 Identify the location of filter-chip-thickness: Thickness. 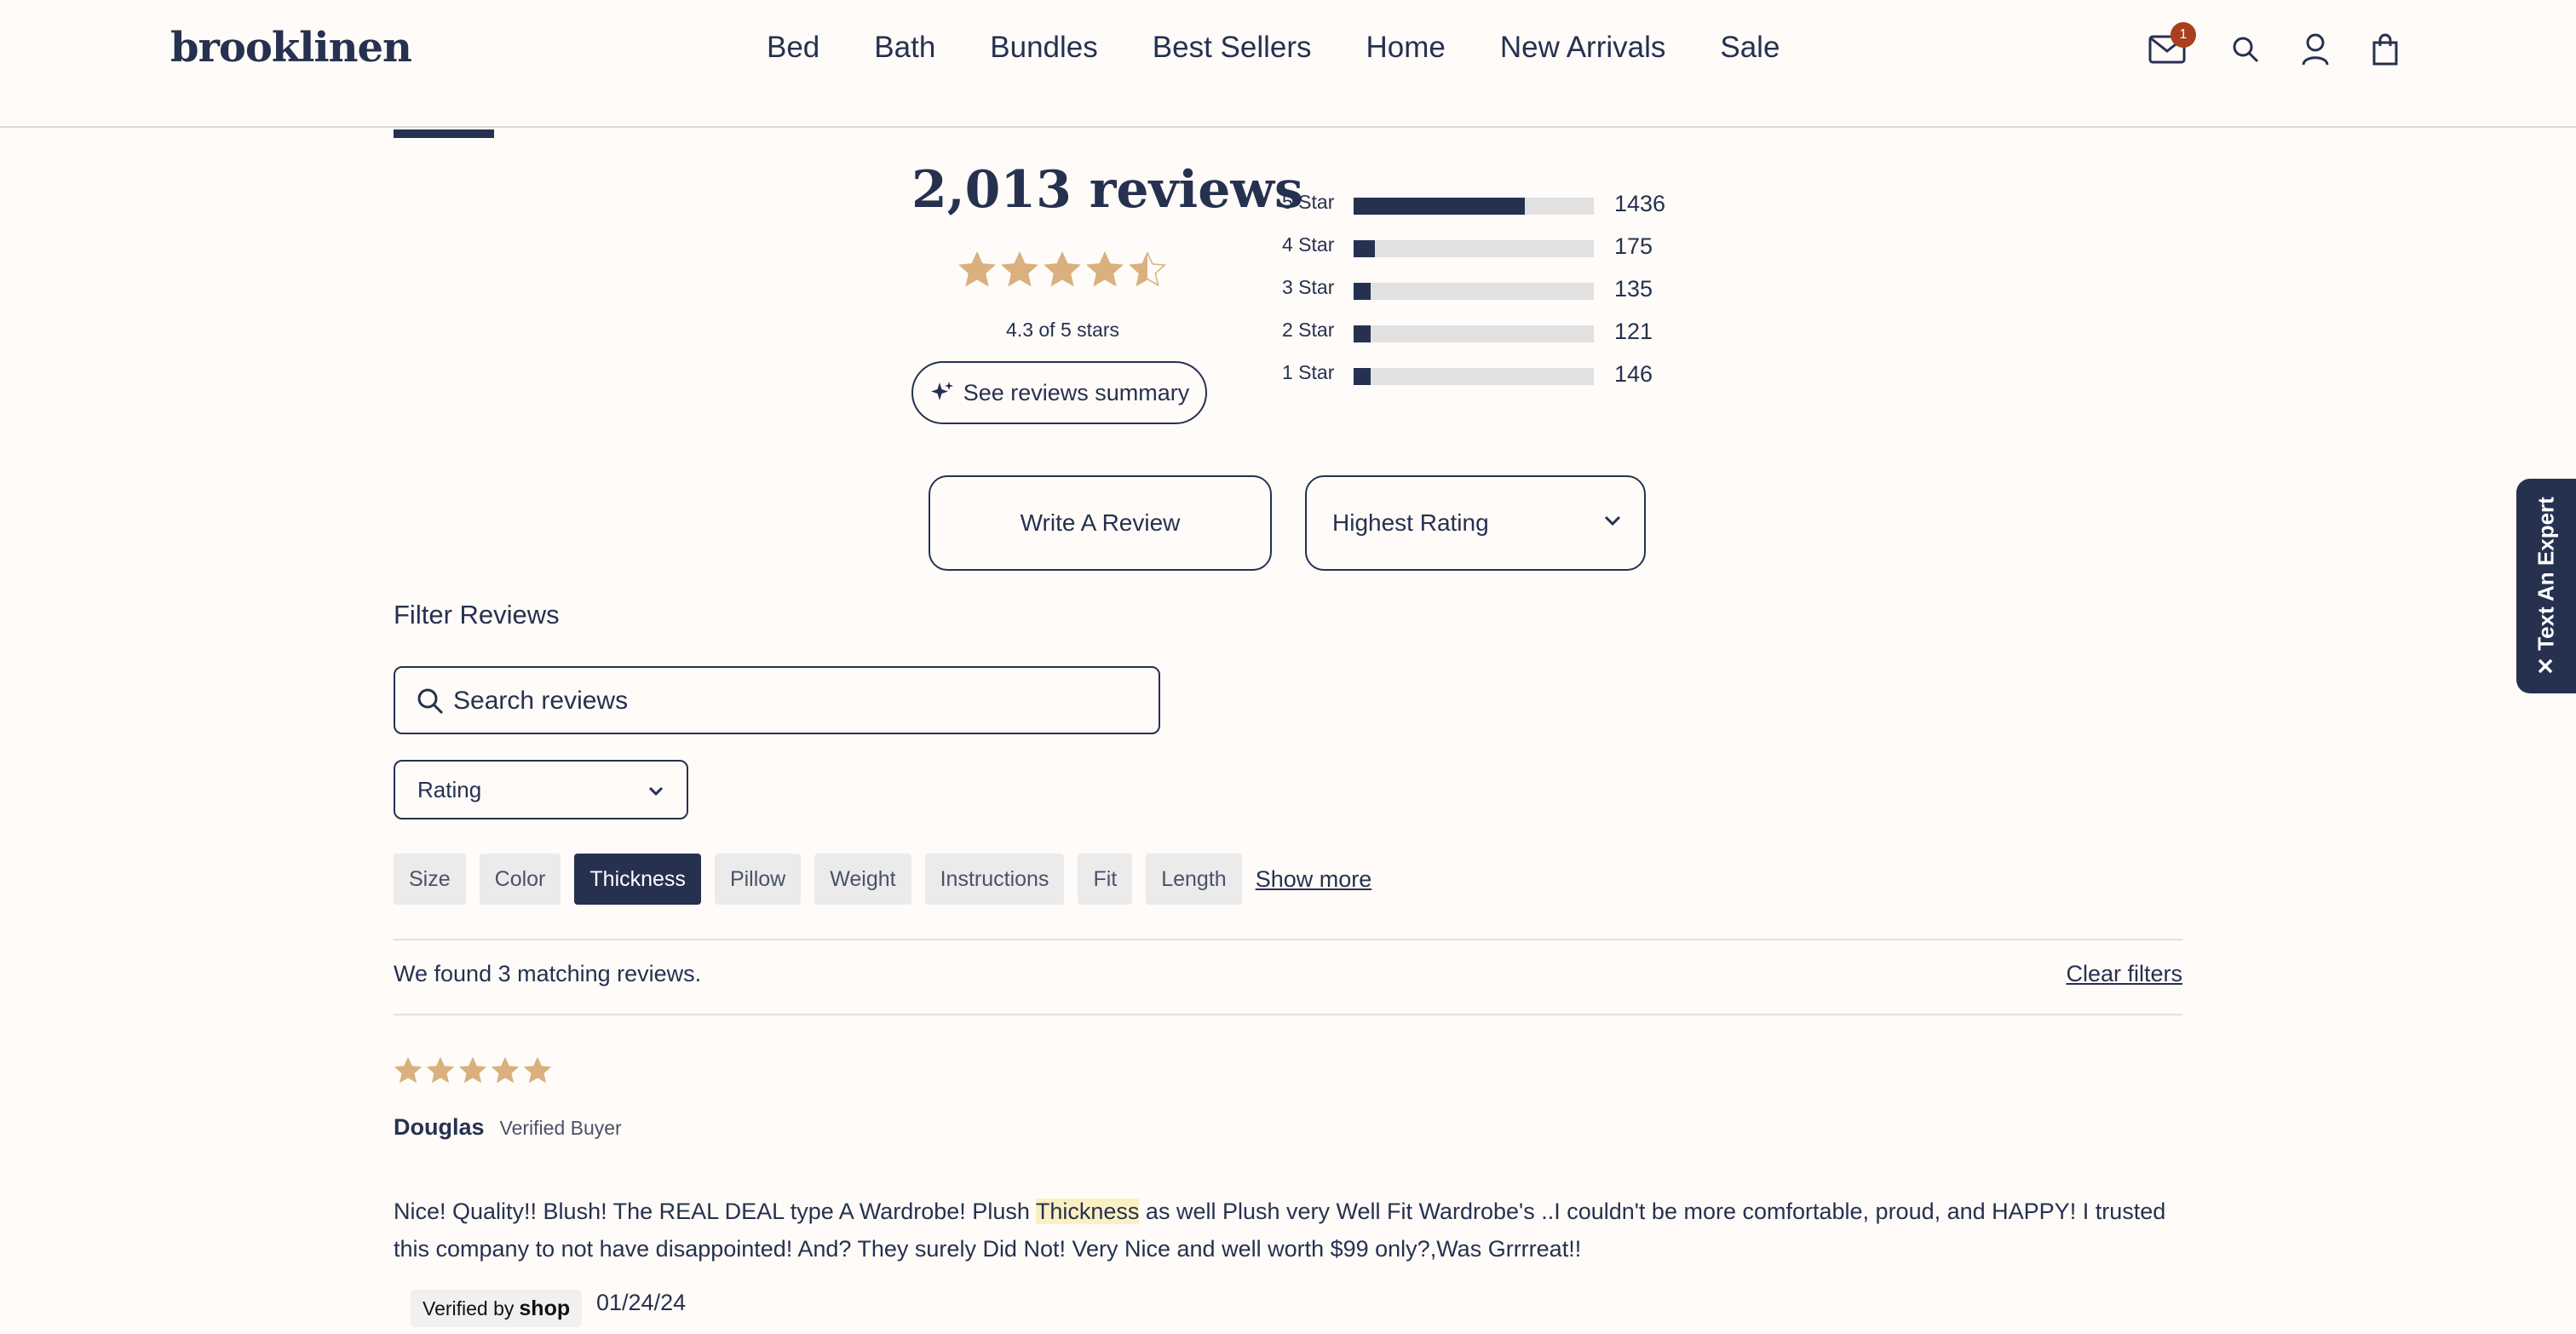
(638, 880).